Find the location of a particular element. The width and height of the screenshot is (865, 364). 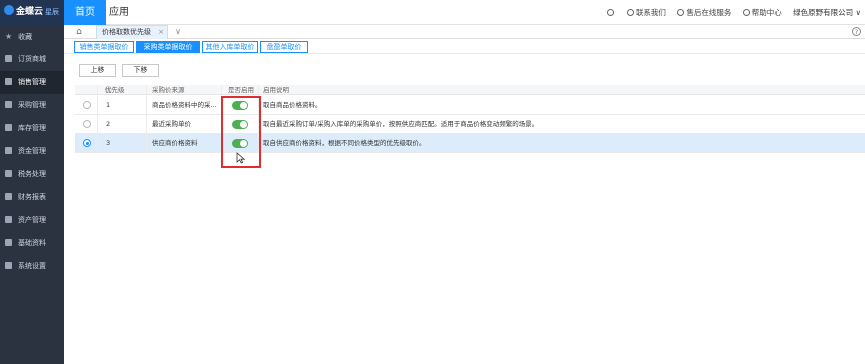

help-icon: ? is located at coordinates (856, 31).